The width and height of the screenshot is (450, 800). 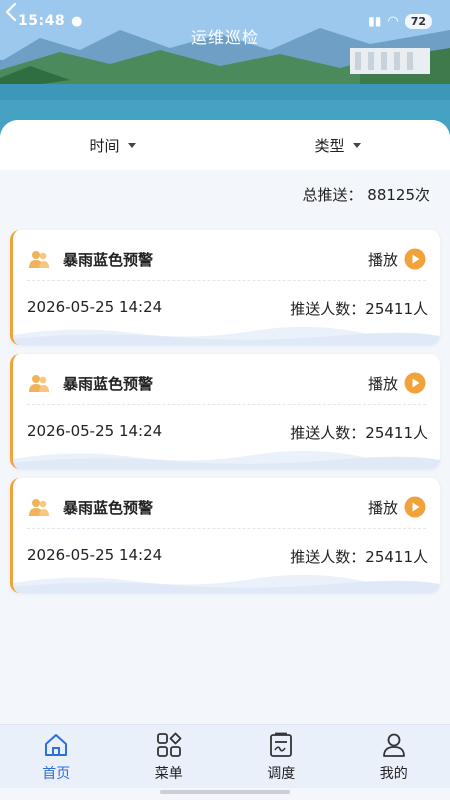 I want to click on nav-label-menu: 菜单, so click(x=168, y=773).